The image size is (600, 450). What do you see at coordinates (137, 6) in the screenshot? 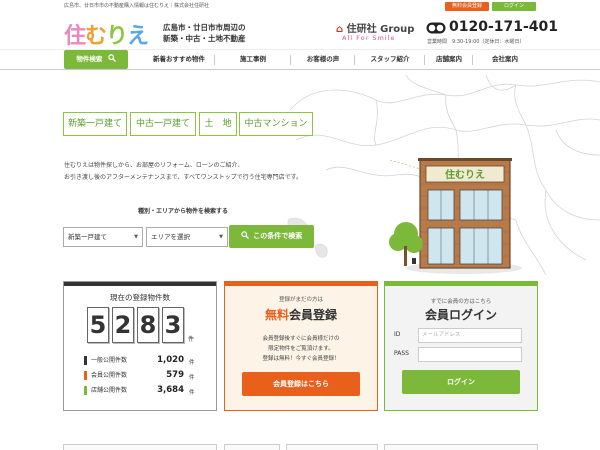
I see `site-description: 広島市、廿日市市の不動産購入情報は住むりえ｜株式会社住研社` at bounding box center [137, 6].